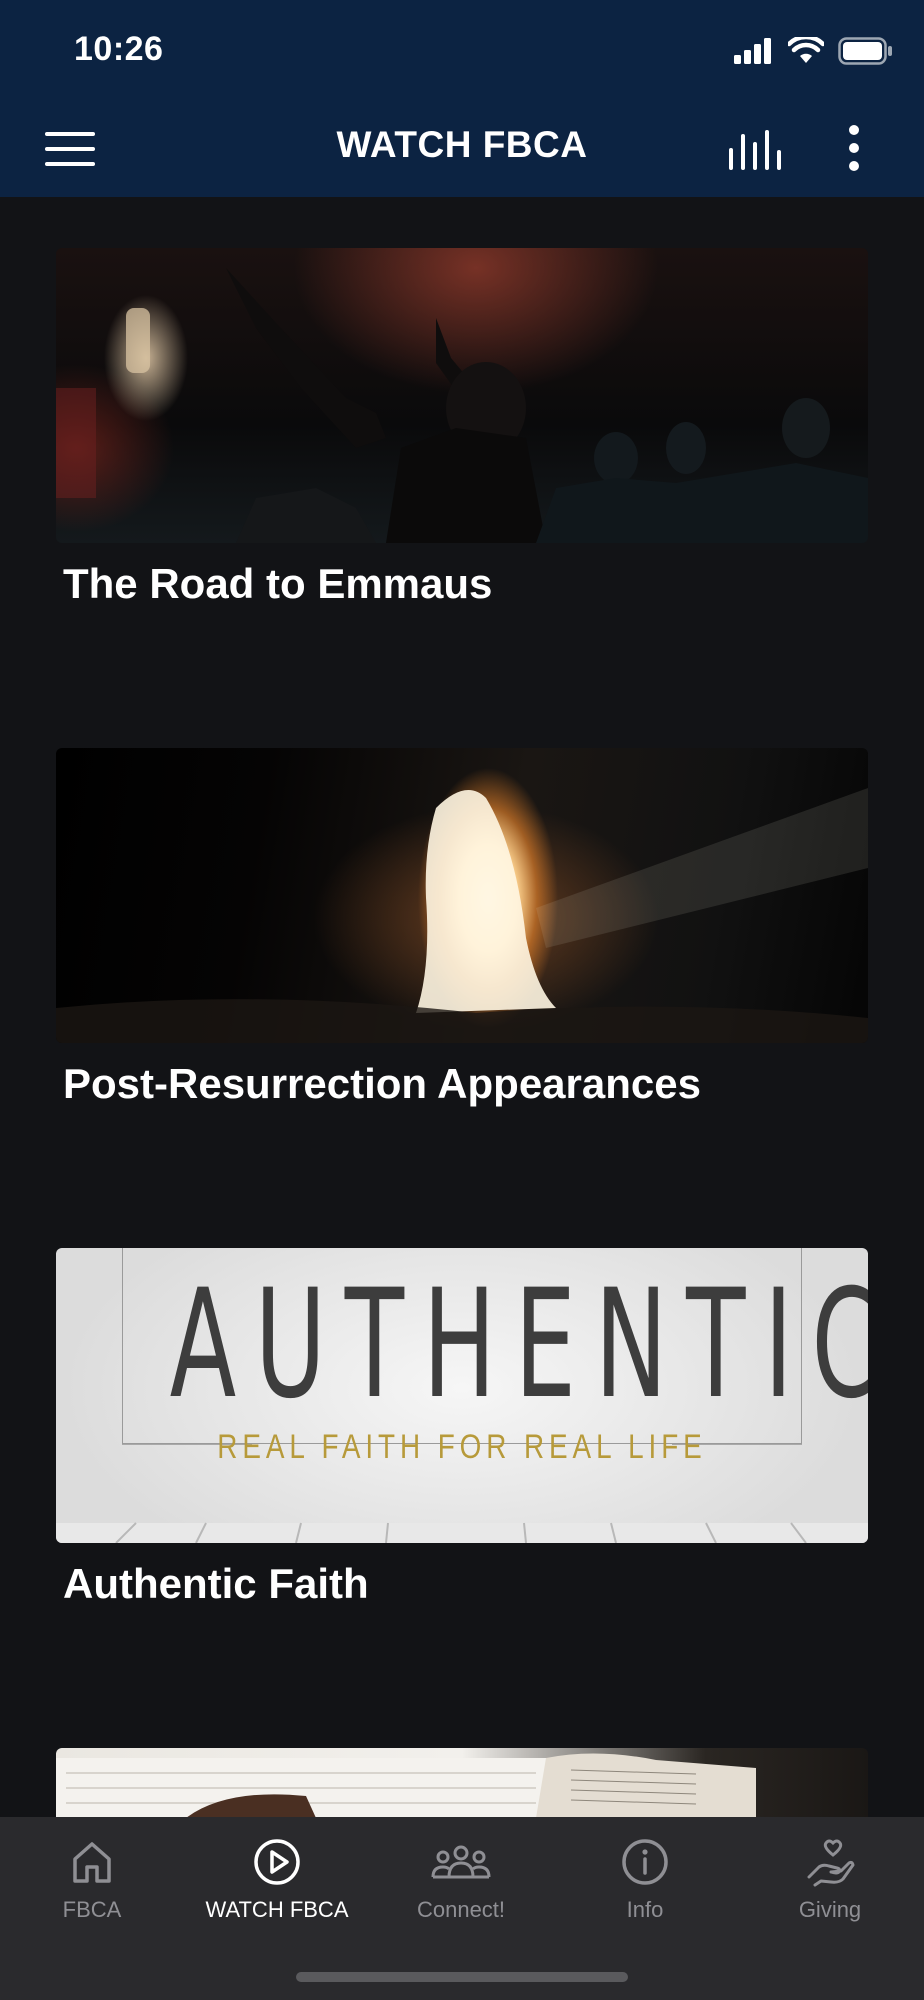  What do you see at coordinates (462, 98) in the screenshot?
I see `app-header: 10:26 WATCH FBCA` at bounding box center [462, 98].